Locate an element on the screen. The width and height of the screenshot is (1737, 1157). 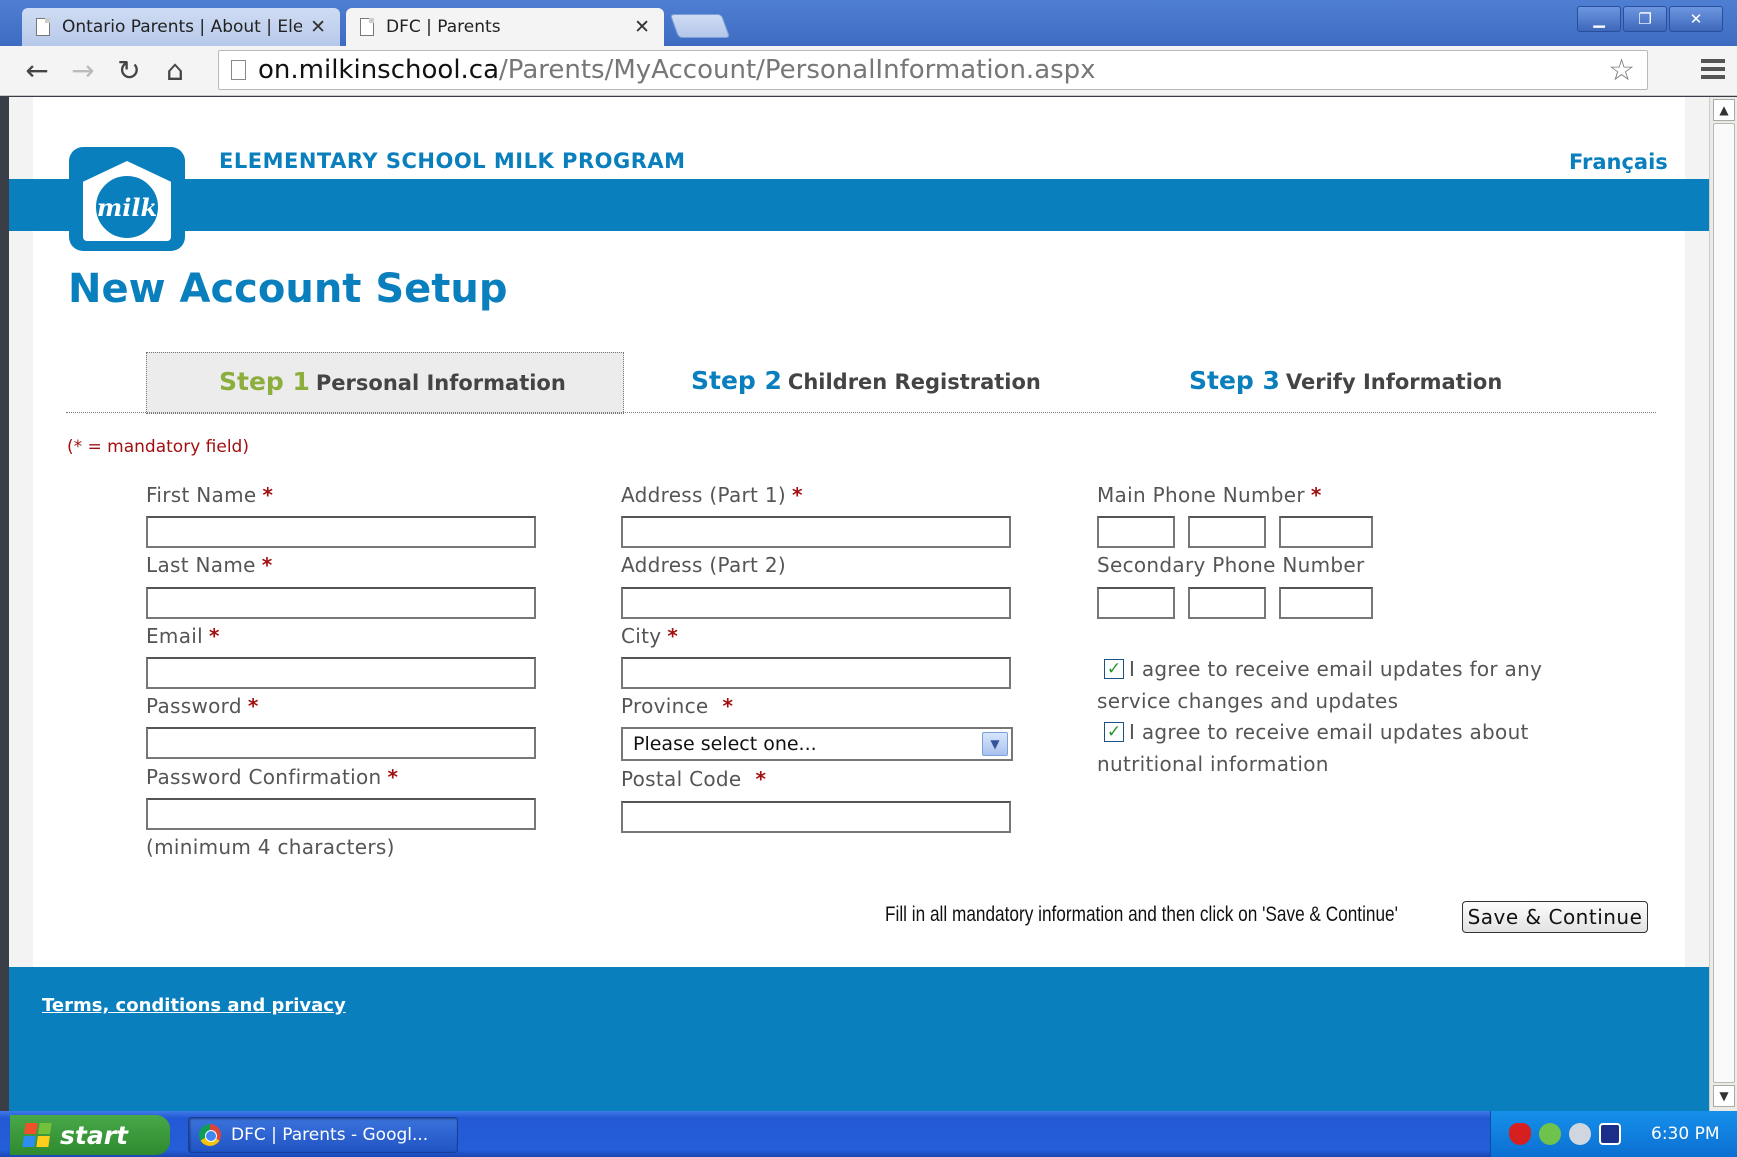
label-text: Password Confirmation is located at coordinates (264, 777).